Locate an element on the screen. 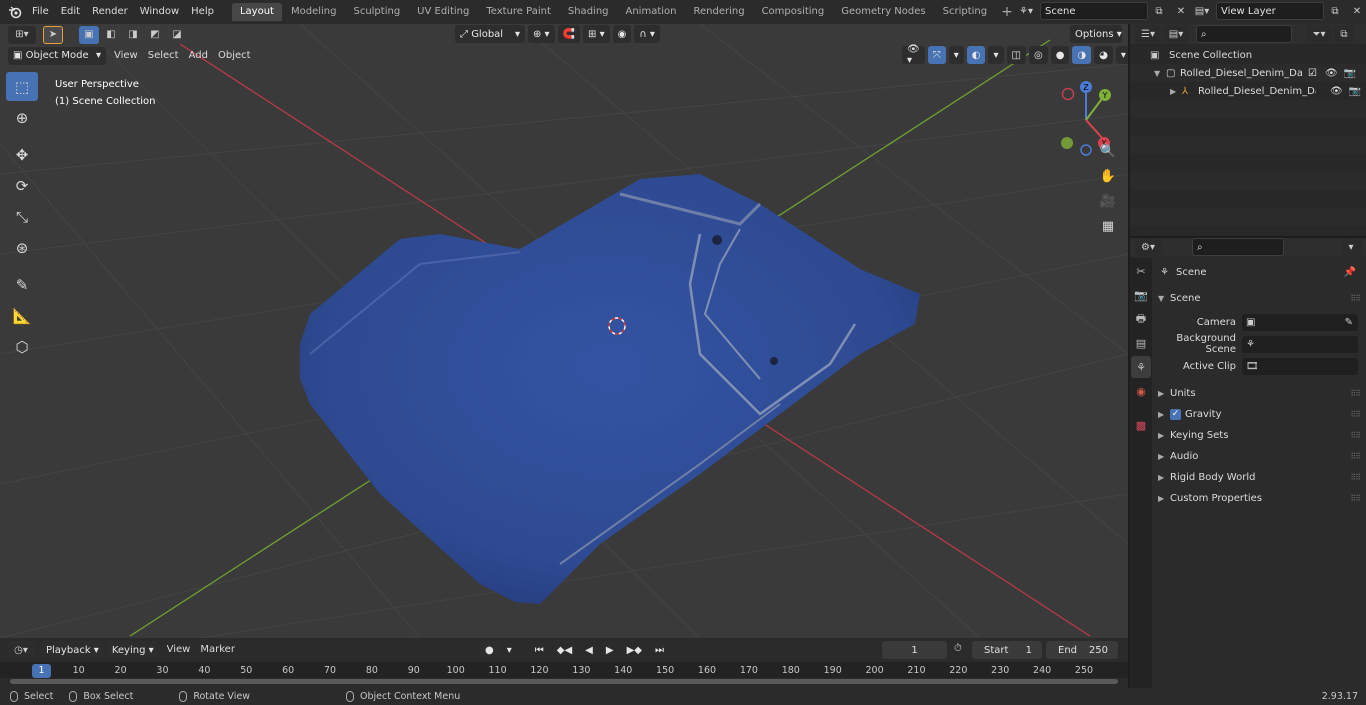 The width and height of the screenshot is (1366, 705). move-tool-icon: ✥ is located at coordinates (22, 154).